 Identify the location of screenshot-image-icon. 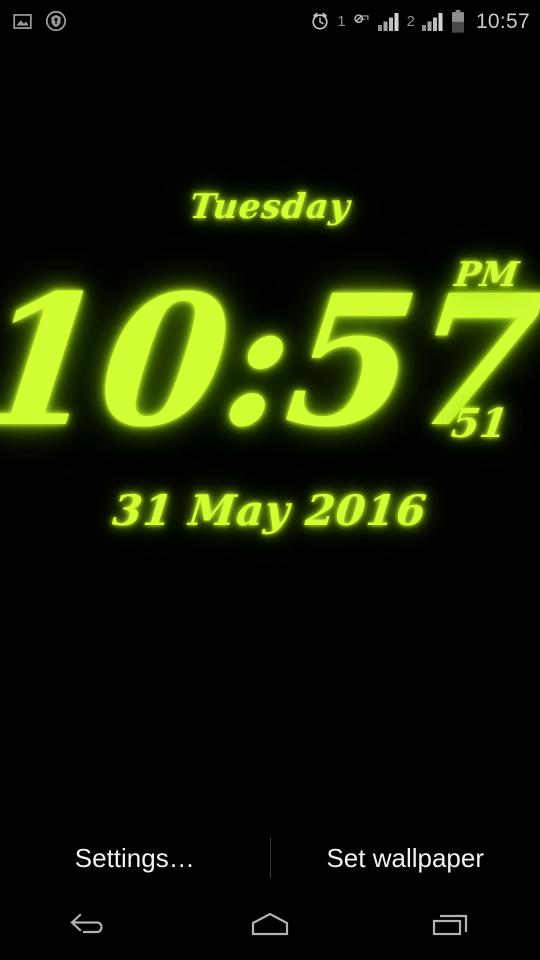
(22, 21).